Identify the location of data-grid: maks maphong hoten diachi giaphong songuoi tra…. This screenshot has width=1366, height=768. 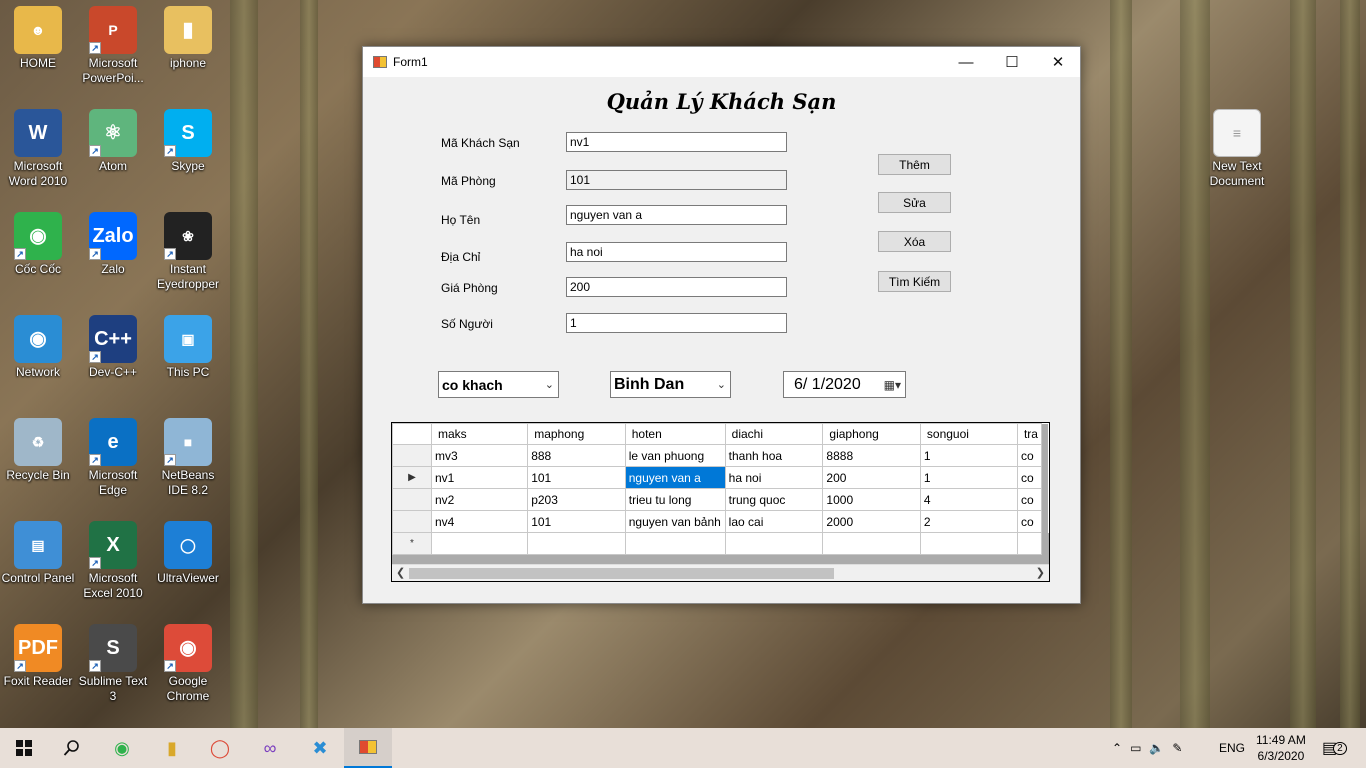
(720, 502).